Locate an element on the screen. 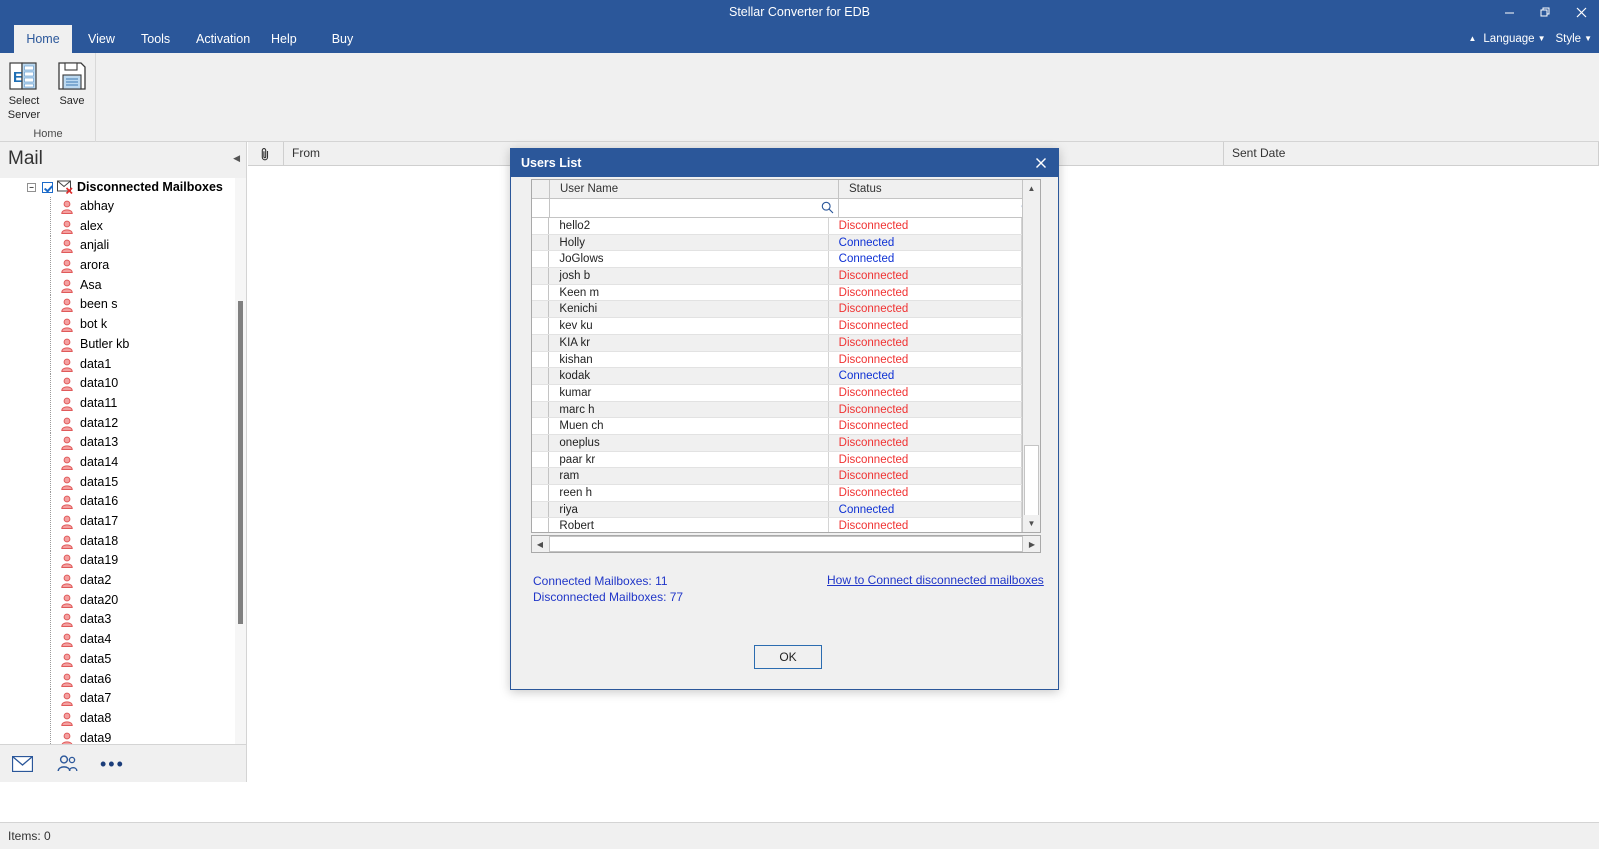  table-row: oneplus Disconnected is located at coordinates (777, 443).